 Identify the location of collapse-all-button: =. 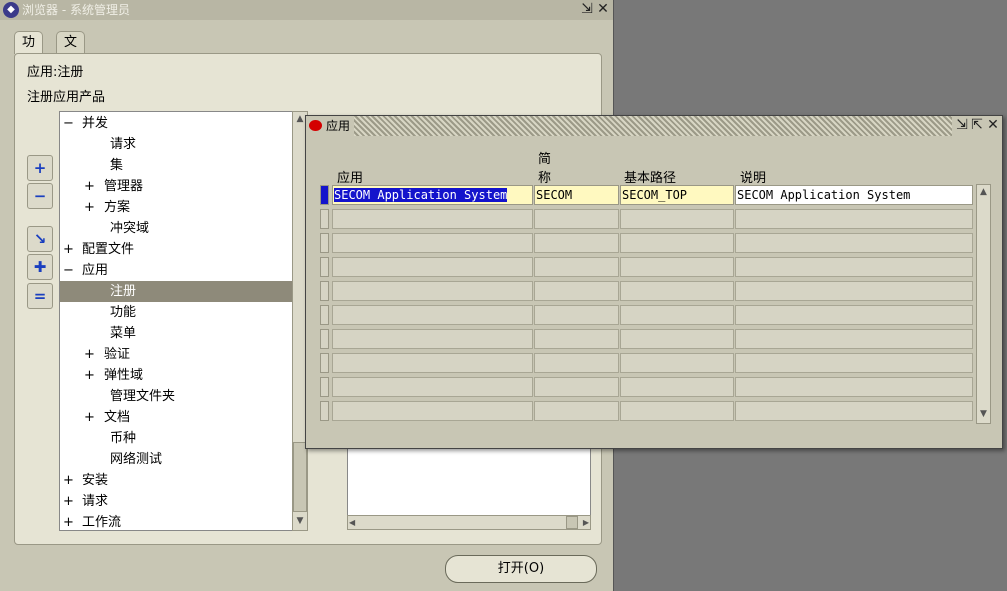
(40, 296).